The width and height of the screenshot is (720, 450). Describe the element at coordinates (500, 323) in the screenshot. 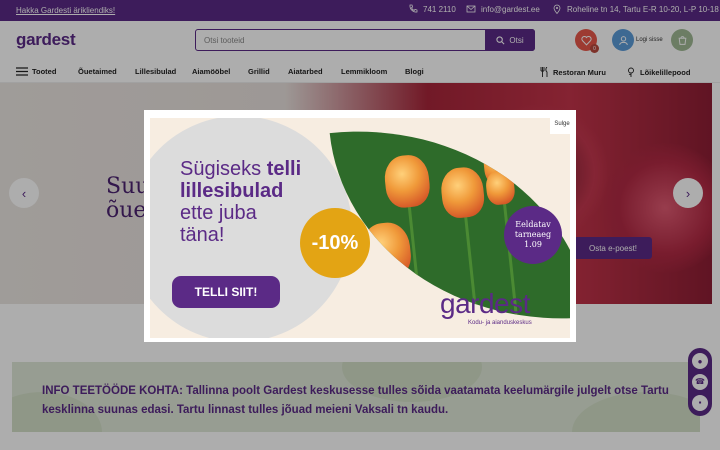

I see `promo-brand-tagline: Kodu- ja aianduskeskus` at that location.